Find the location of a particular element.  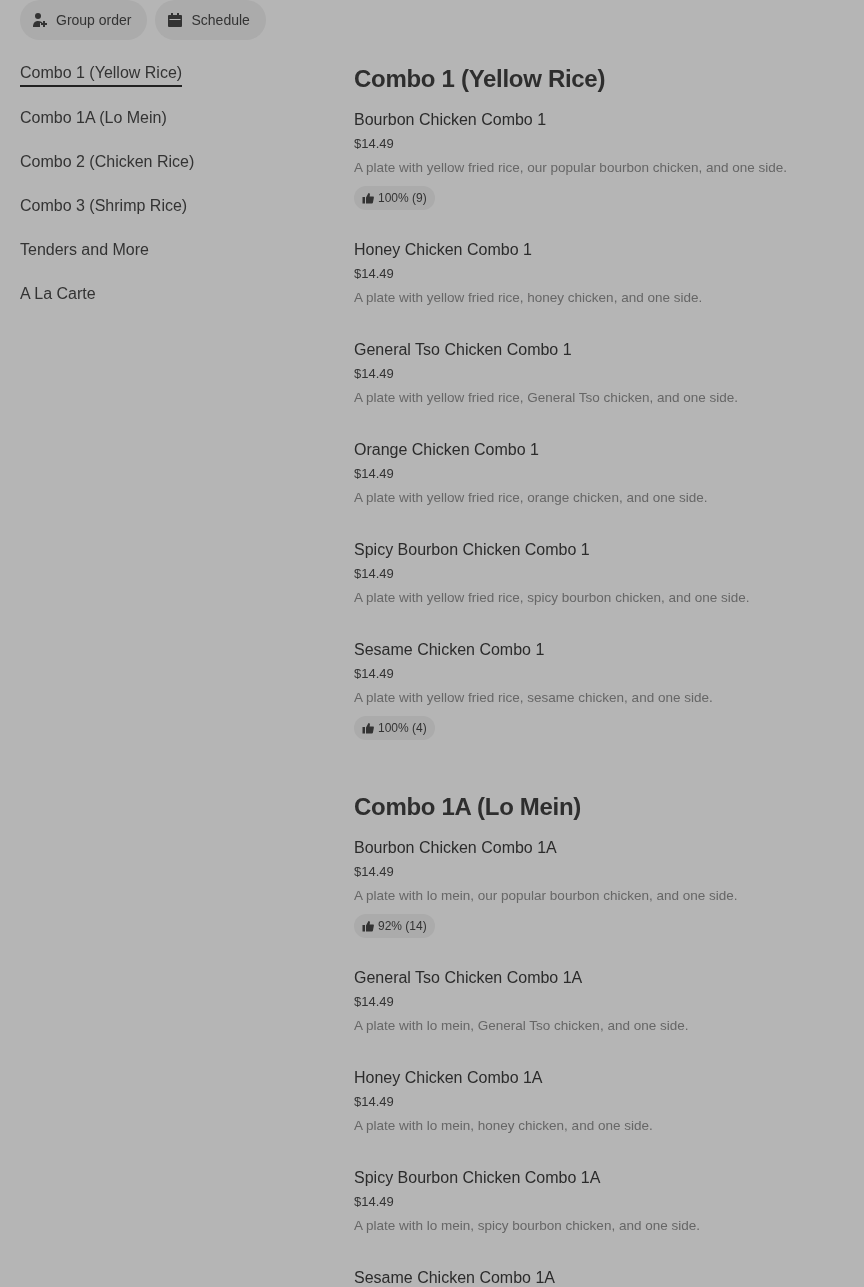

item-name: Sesame Chicken Combo 1 is located at coordinates (609, 650).